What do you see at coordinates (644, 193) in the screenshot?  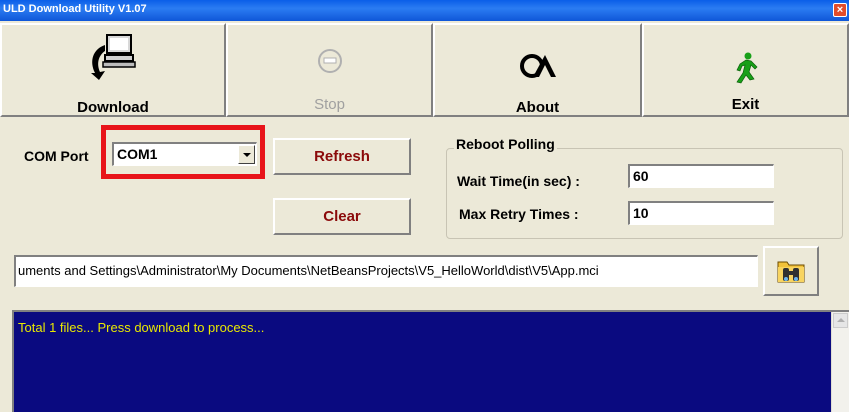 I see `reboot-polling-group` at bounding box center [644, 193].